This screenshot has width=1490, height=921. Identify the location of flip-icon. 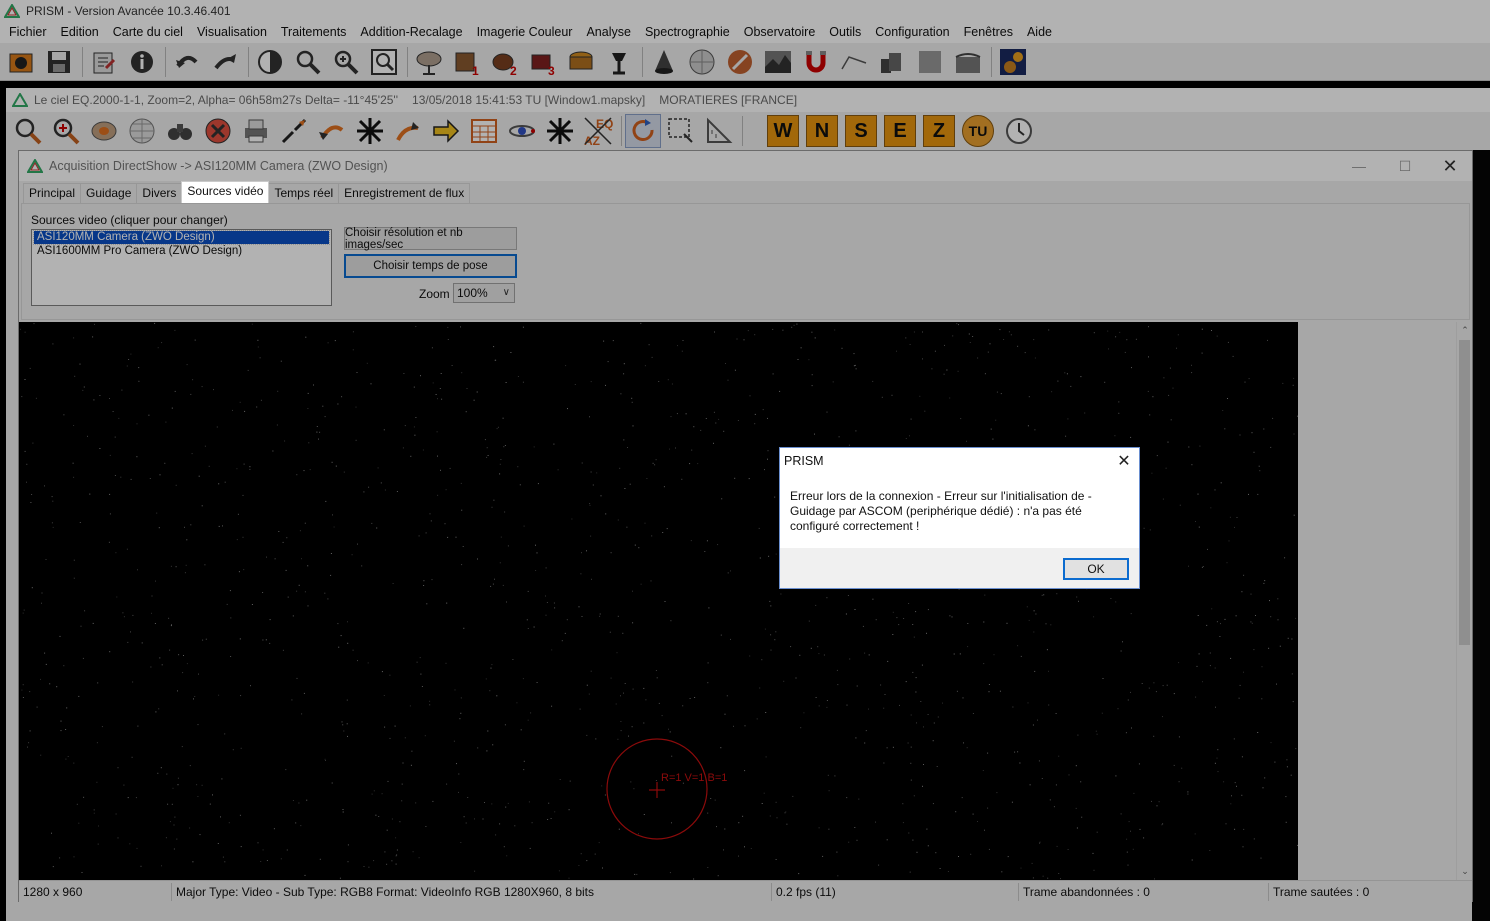
(408, 131).